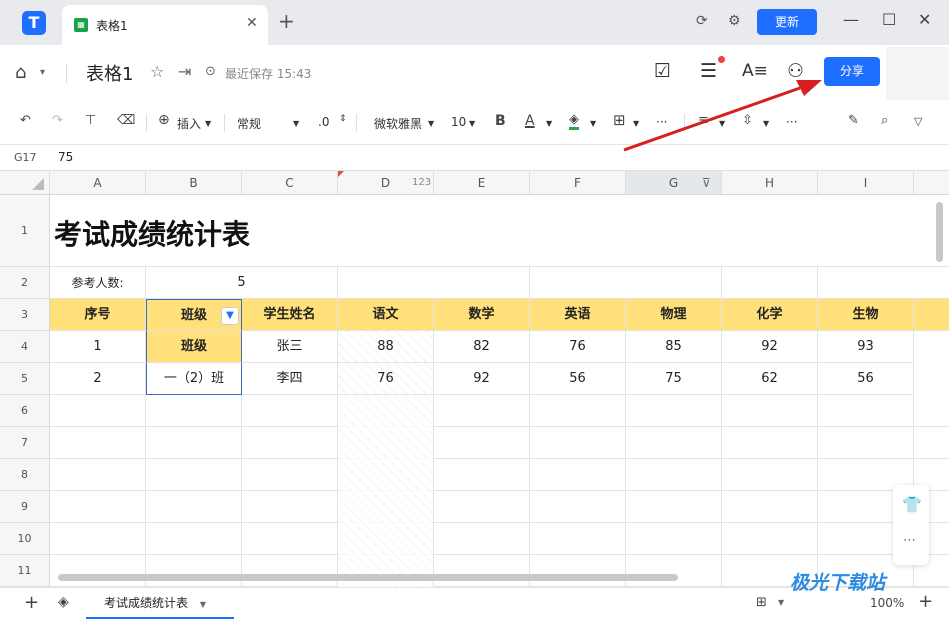 This screenshot has height=620, width=949. Describe the element at coordinates (712, 119) in the screenshot. I see `arrow-line` at that location.